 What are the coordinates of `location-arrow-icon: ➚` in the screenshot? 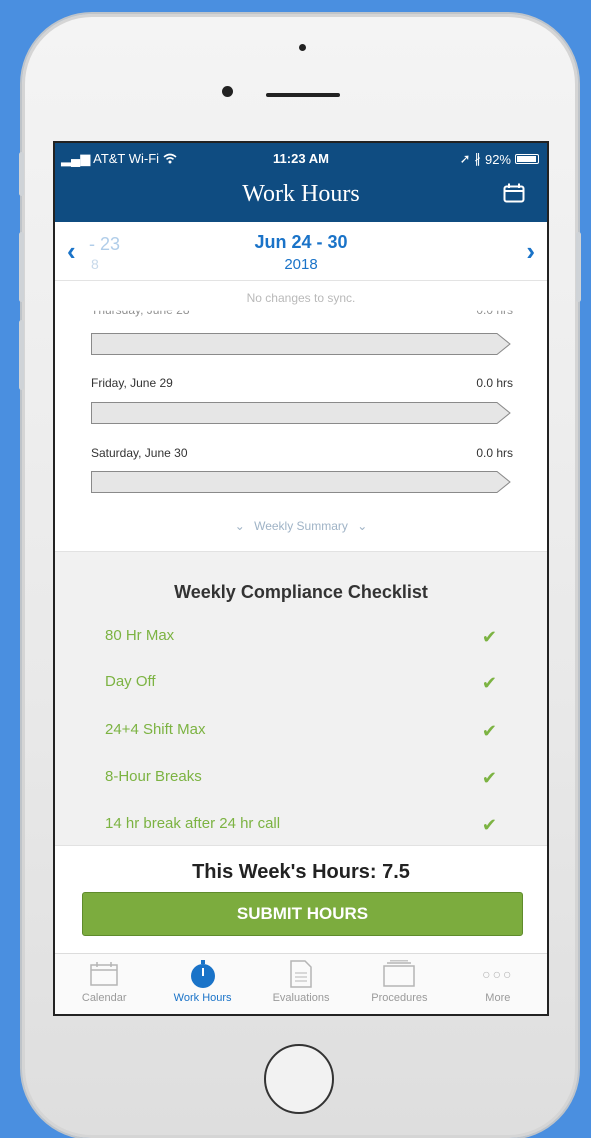 It's located at (465, 158).